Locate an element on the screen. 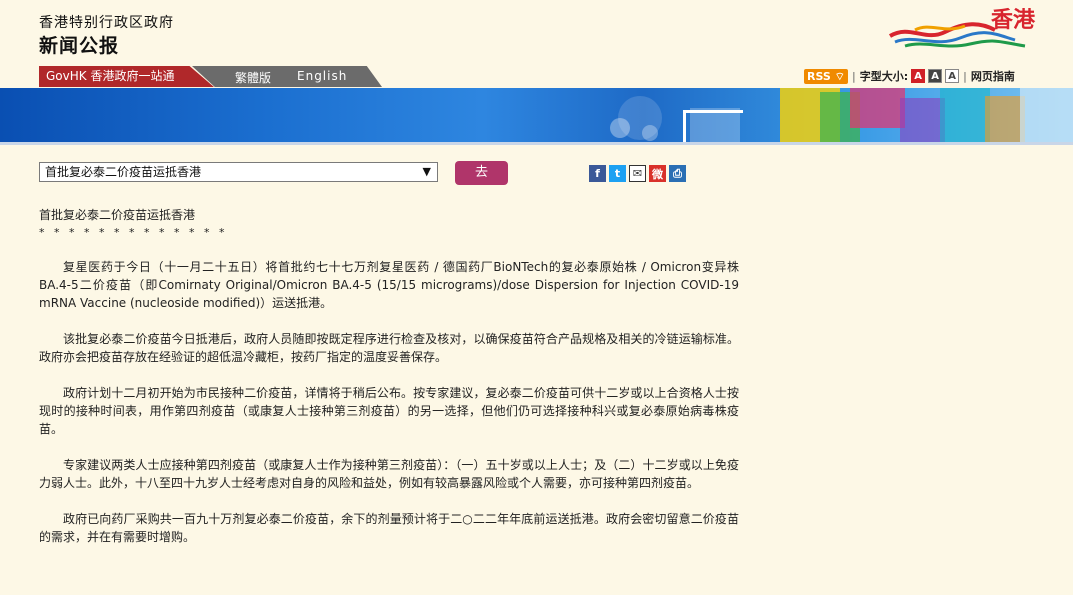  share-icons: f t ✉ 微 ⎙ is located at coordinates (637, 173).